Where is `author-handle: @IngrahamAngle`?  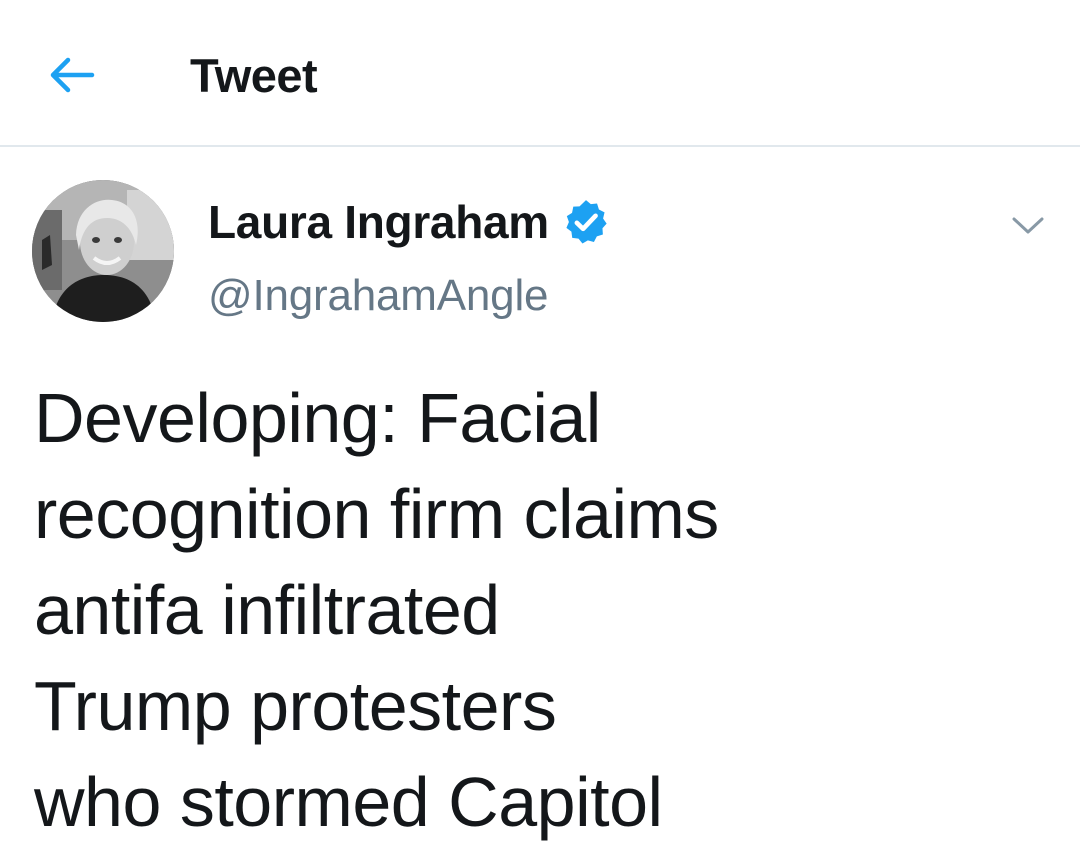 author-handle: @IngrahamAngle is located at coordinates (378, 296).